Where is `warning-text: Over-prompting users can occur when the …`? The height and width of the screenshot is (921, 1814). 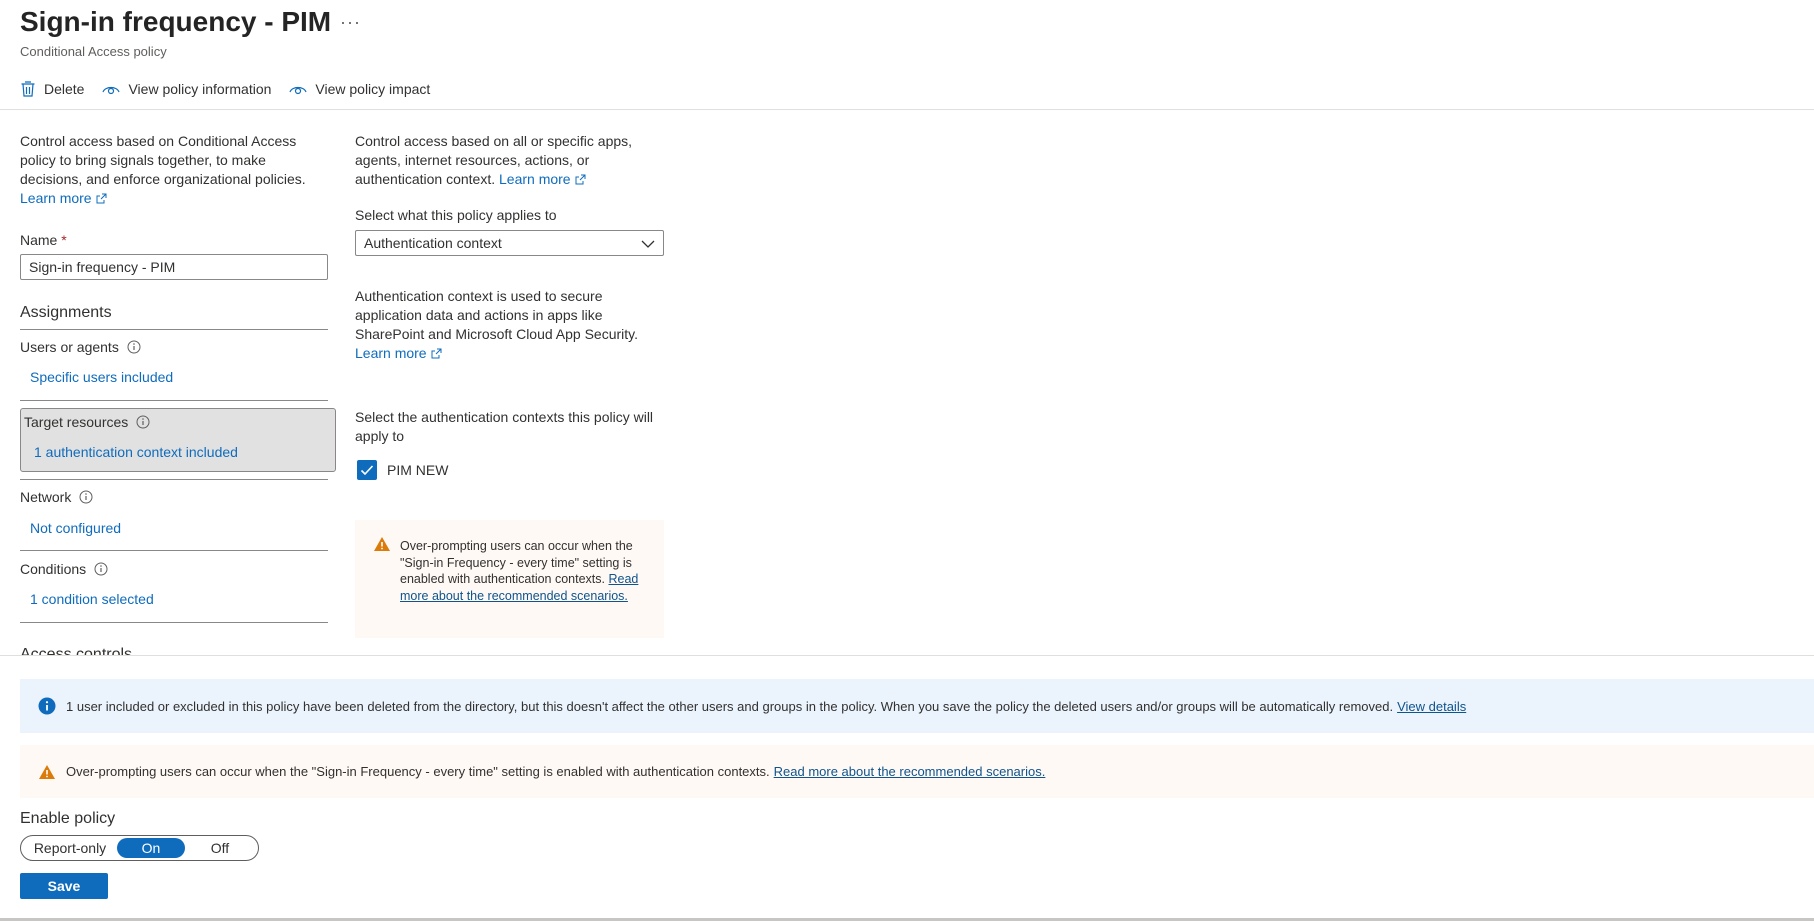 warning-text: Over-prompting users can occur when the … is located at coordinates (519, 571).